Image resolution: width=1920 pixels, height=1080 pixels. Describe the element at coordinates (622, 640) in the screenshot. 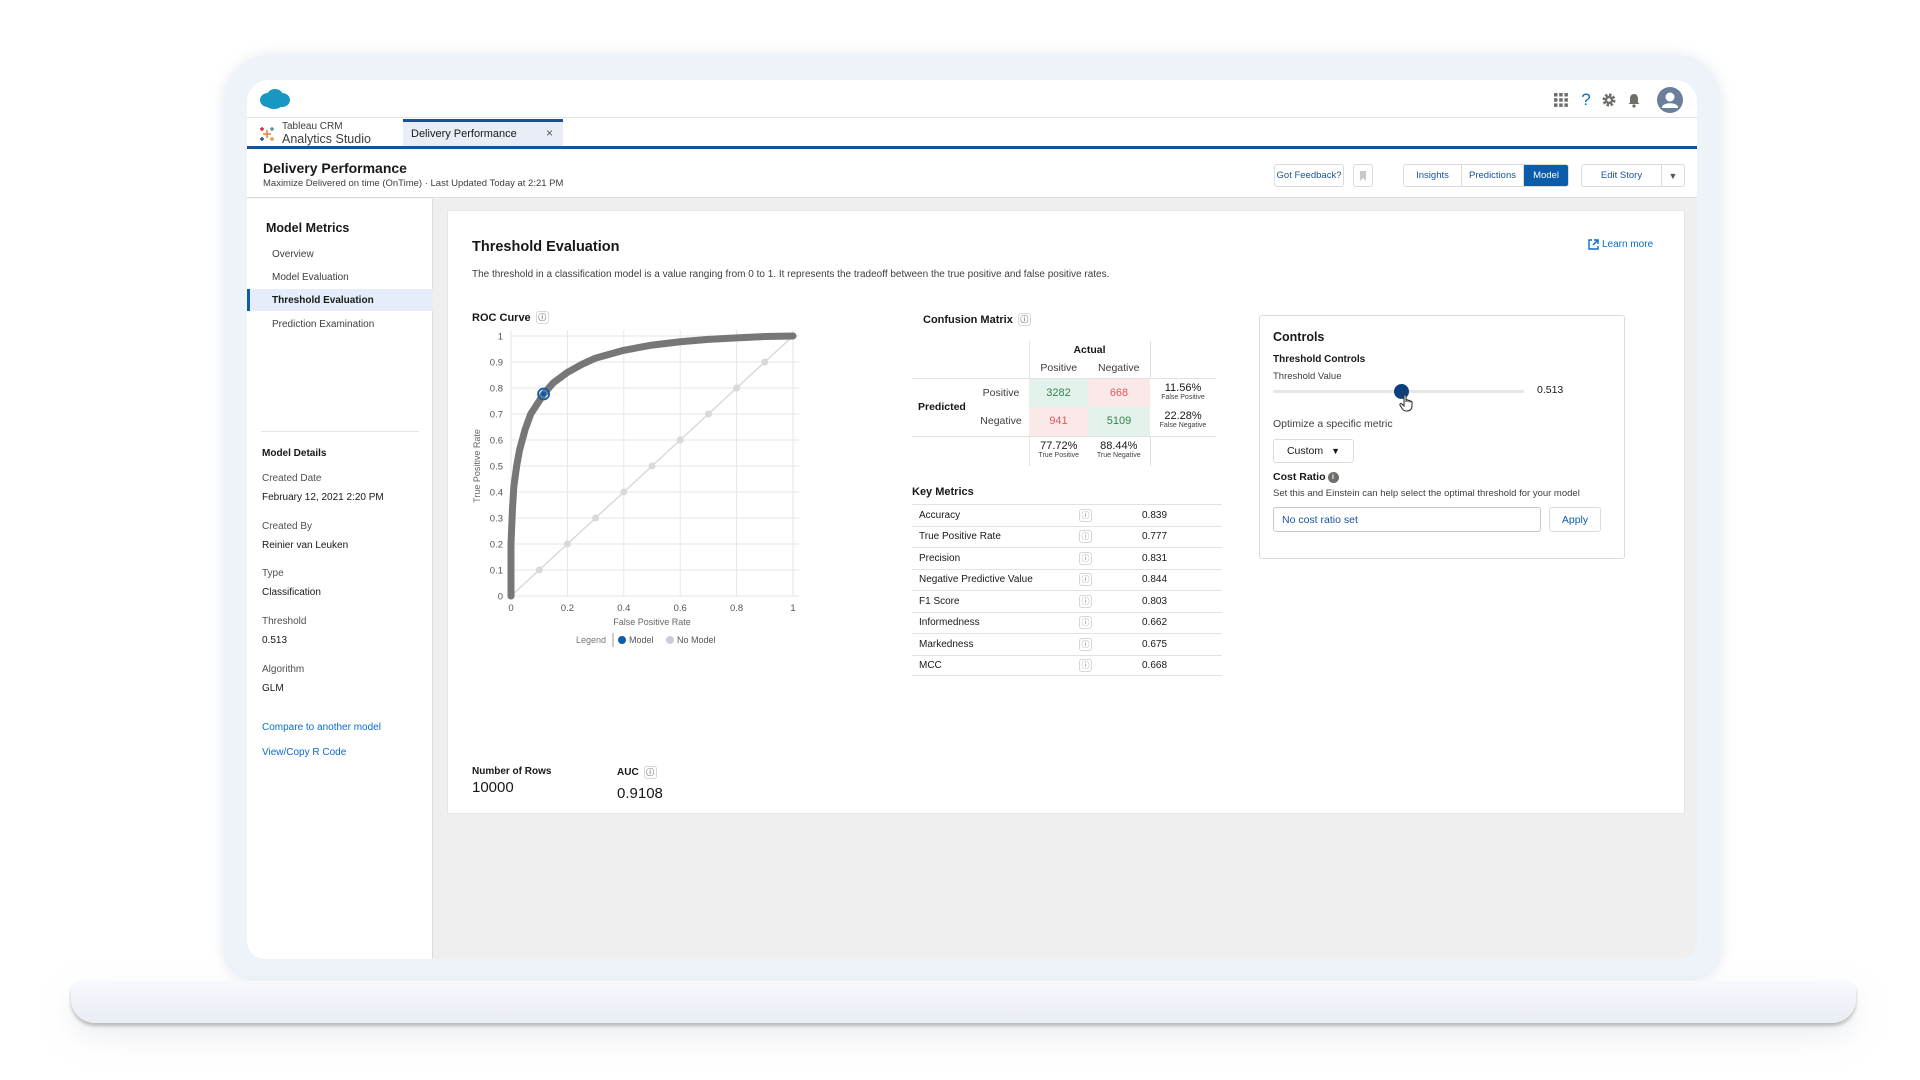

I see `legend-model-swatch` at that location.